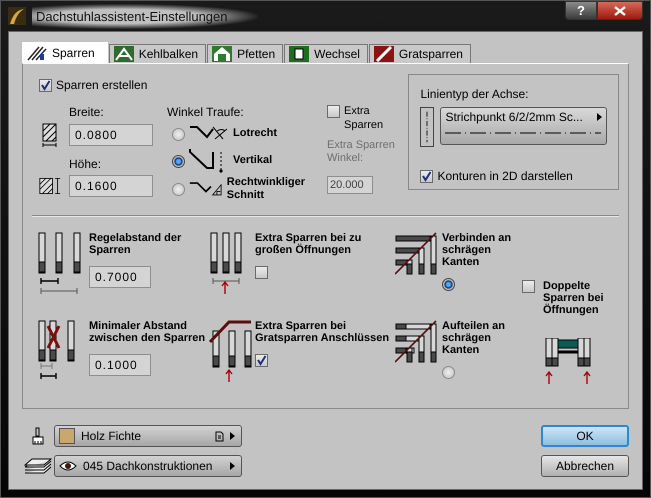 The image size is (651, 498). Describe the element at coordinates (50, 186) in the screenshot. I see `height-section-icon` at that location.